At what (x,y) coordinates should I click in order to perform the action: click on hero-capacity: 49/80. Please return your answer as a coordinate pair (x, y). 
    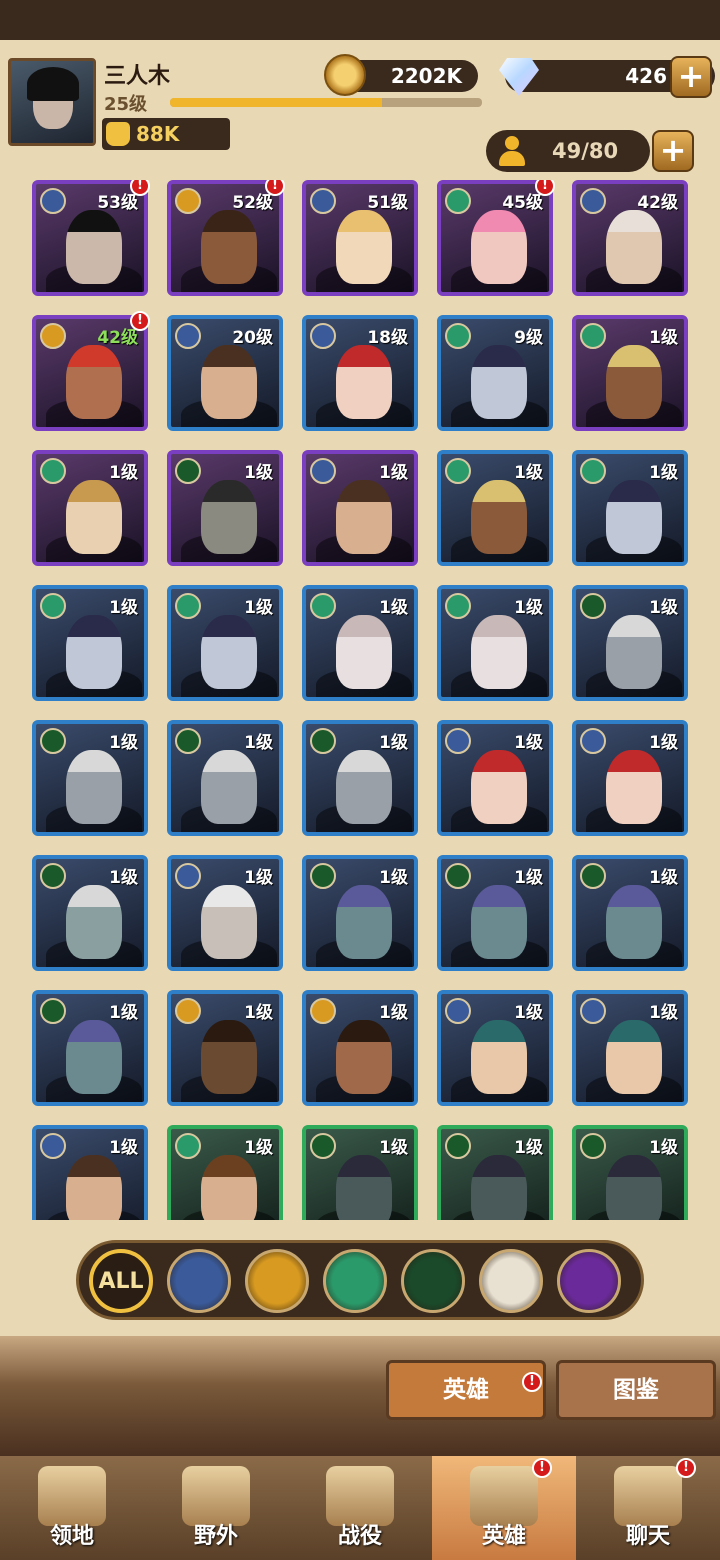
    Looking at the image, I should click on (568, 151).